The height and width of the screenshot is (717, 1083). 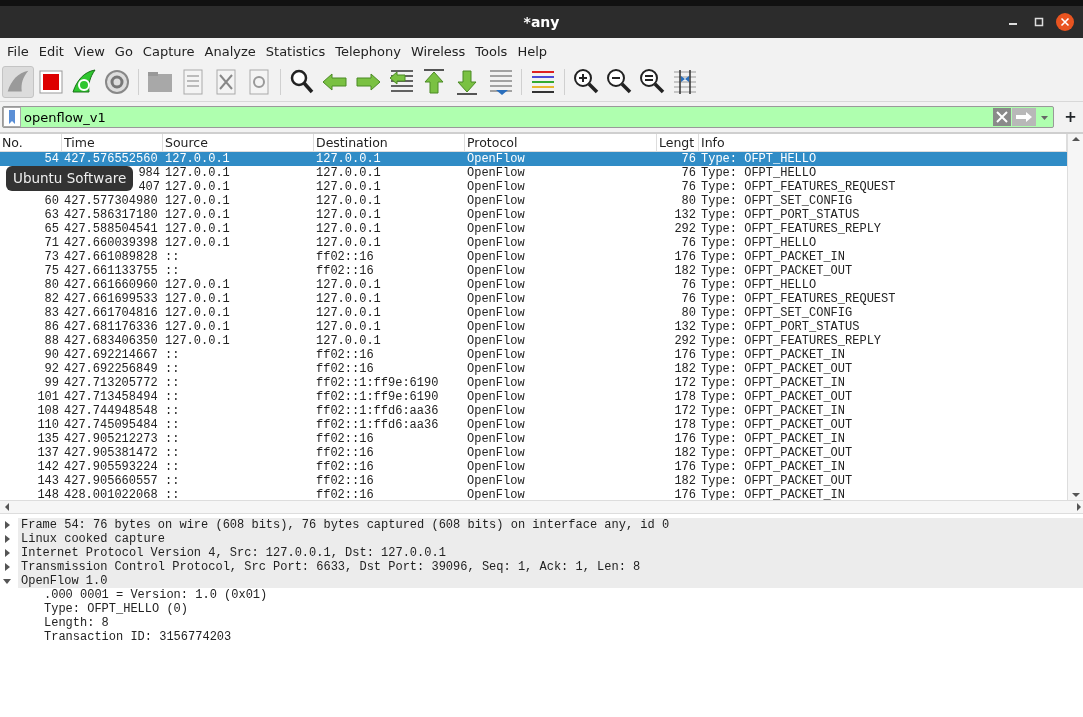 What do you see at coordinates (368, 52) in the screenshot?
I see `menu-item: Telephony` at bounding box center [368, 52].